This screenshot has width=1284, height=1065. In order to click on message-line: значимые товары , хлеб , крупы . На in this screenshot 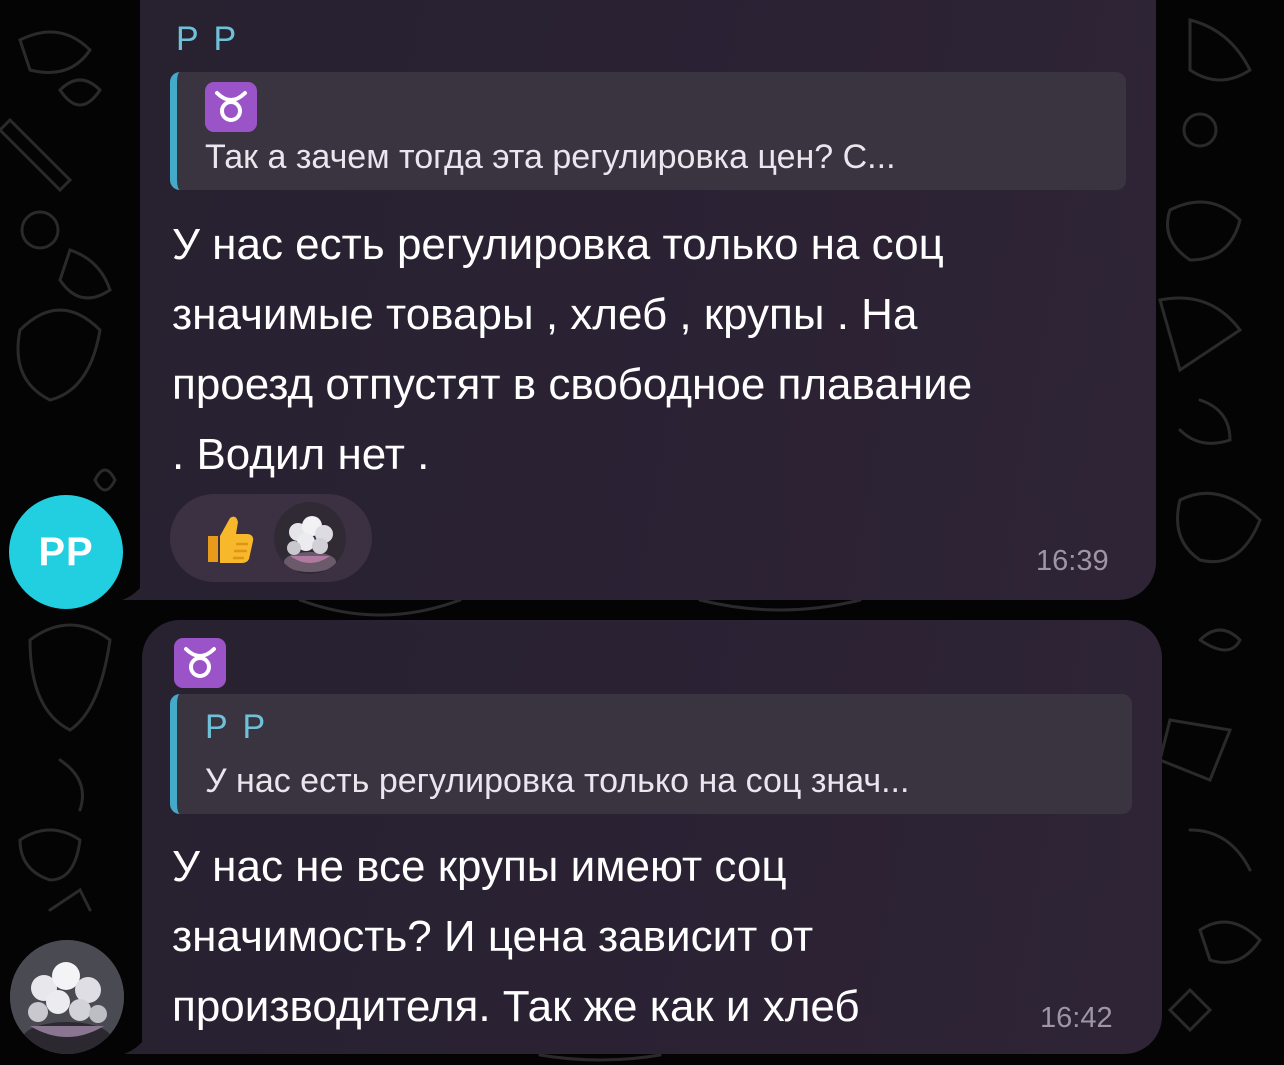, I will do `click(545, 314)`.